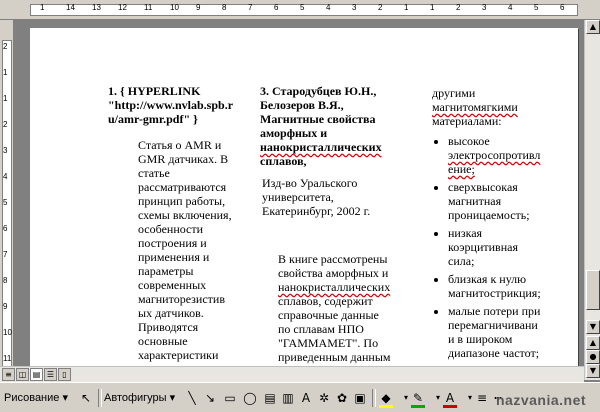 The image size is (600, 412). What do you see at coordinates (592, 200) in the screenshot?
I see `vertical-scrollbar: ▲ ▼ ▲ ● ▼` at bounding box center [592, 200].